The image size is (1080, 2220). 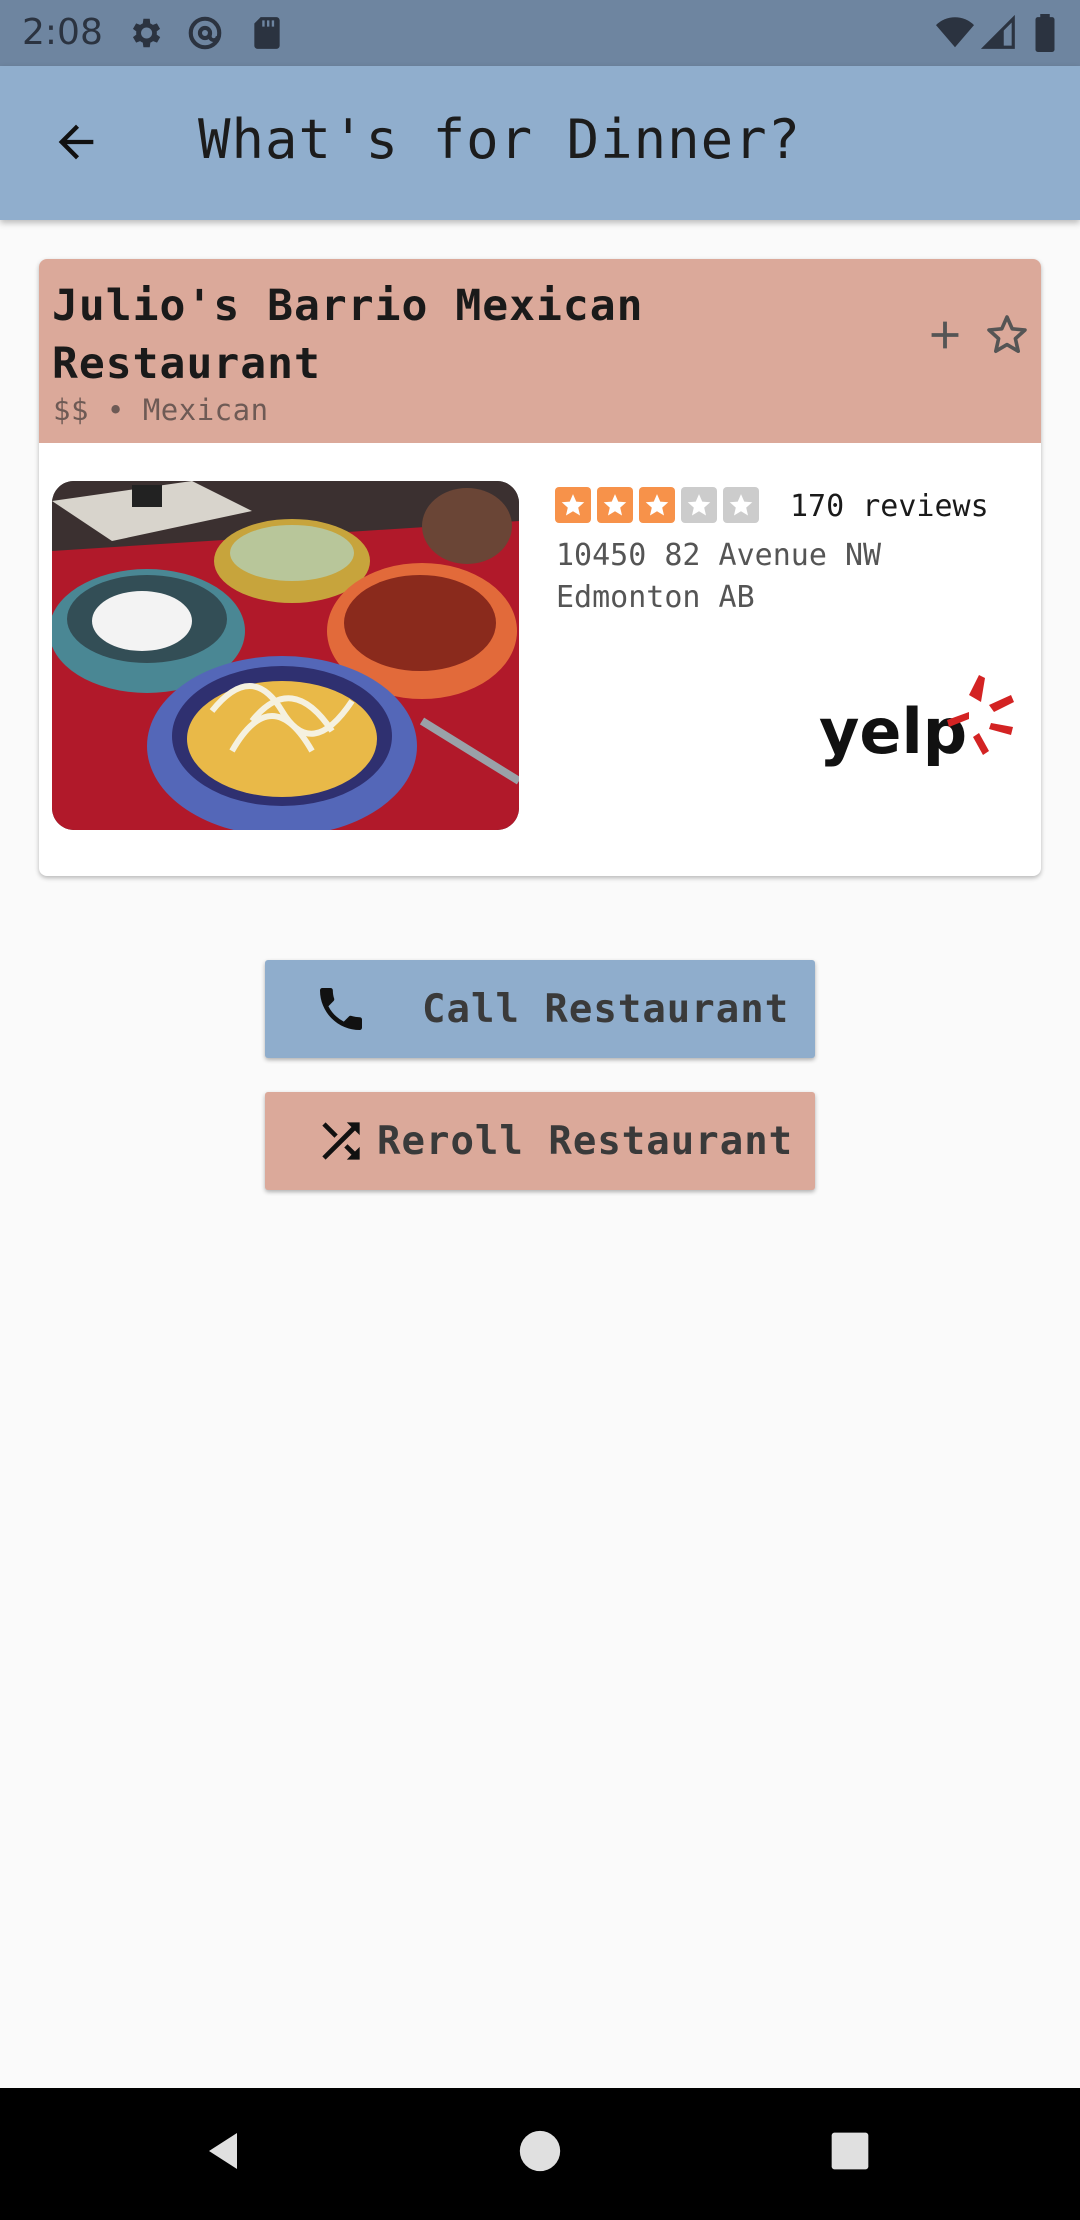 I want to click on app-bar: What's for Dinner?, so click(x=540, y=143).